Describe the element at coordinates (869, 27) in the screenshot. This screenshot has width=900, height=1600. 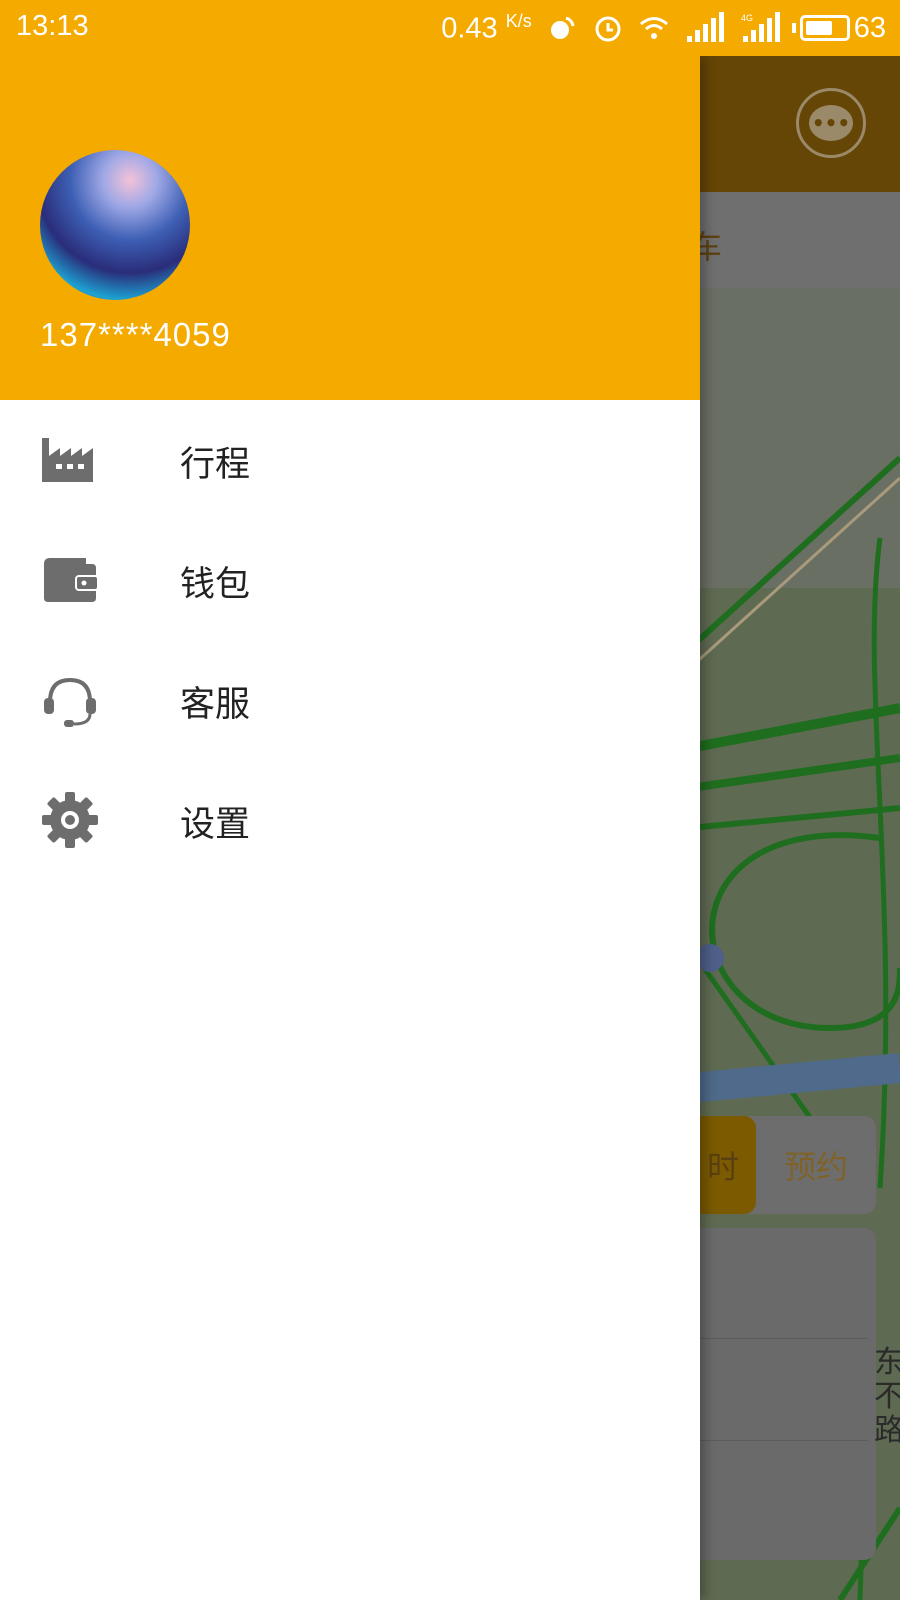
I see `battery-level: 63` at that location.